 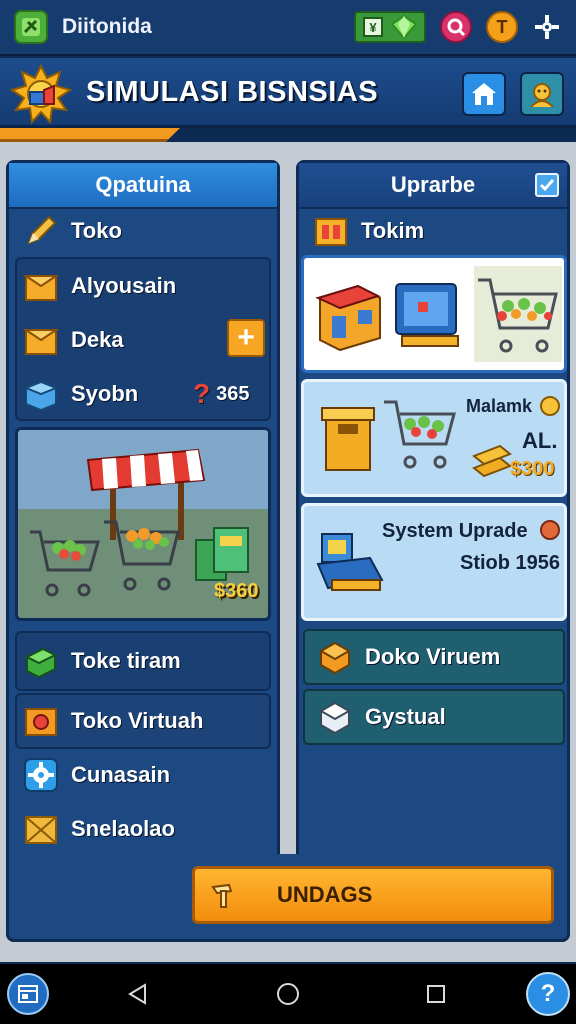 I want to click on red-mark-icon: ?, so click(x=202, y=393).